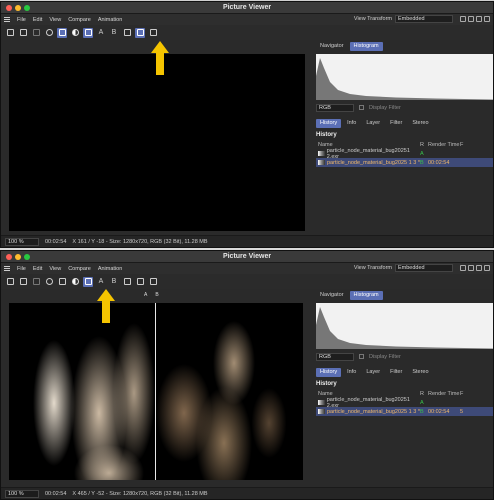  Describe the element at coordinates (247, 7) in the screenshot. I see `window-title: Picture Viewer` at that location.